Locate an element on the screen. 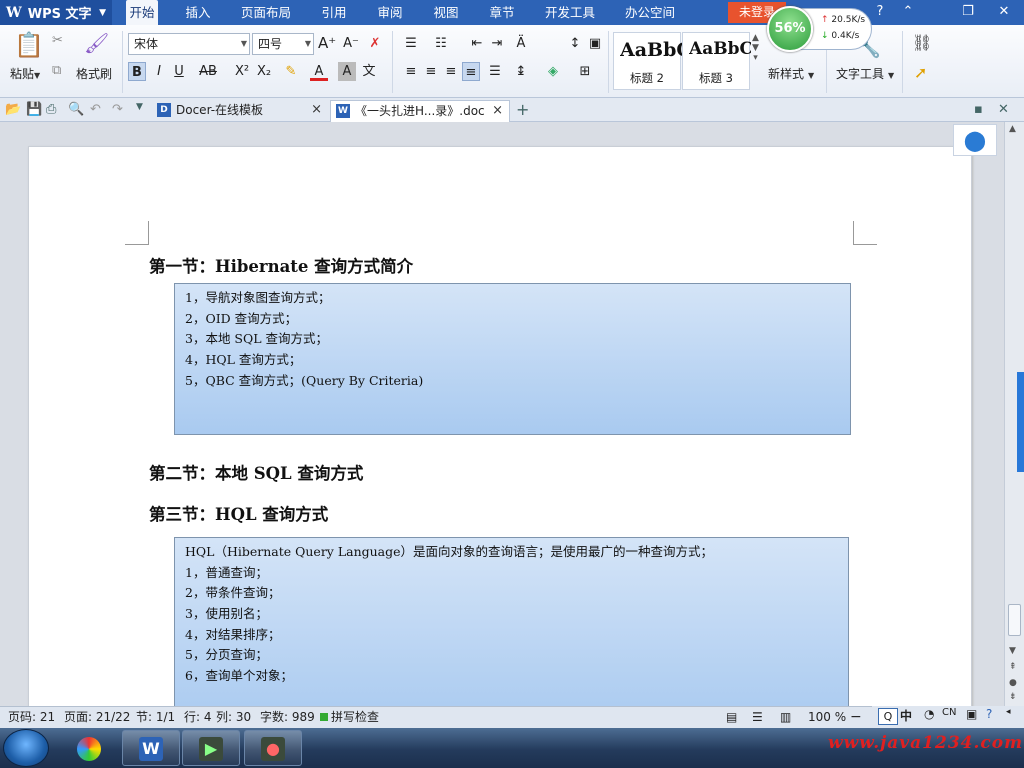 This screenshot has width=1024, height=768. save-icon: 💾 is located at coordinates (34, 109).